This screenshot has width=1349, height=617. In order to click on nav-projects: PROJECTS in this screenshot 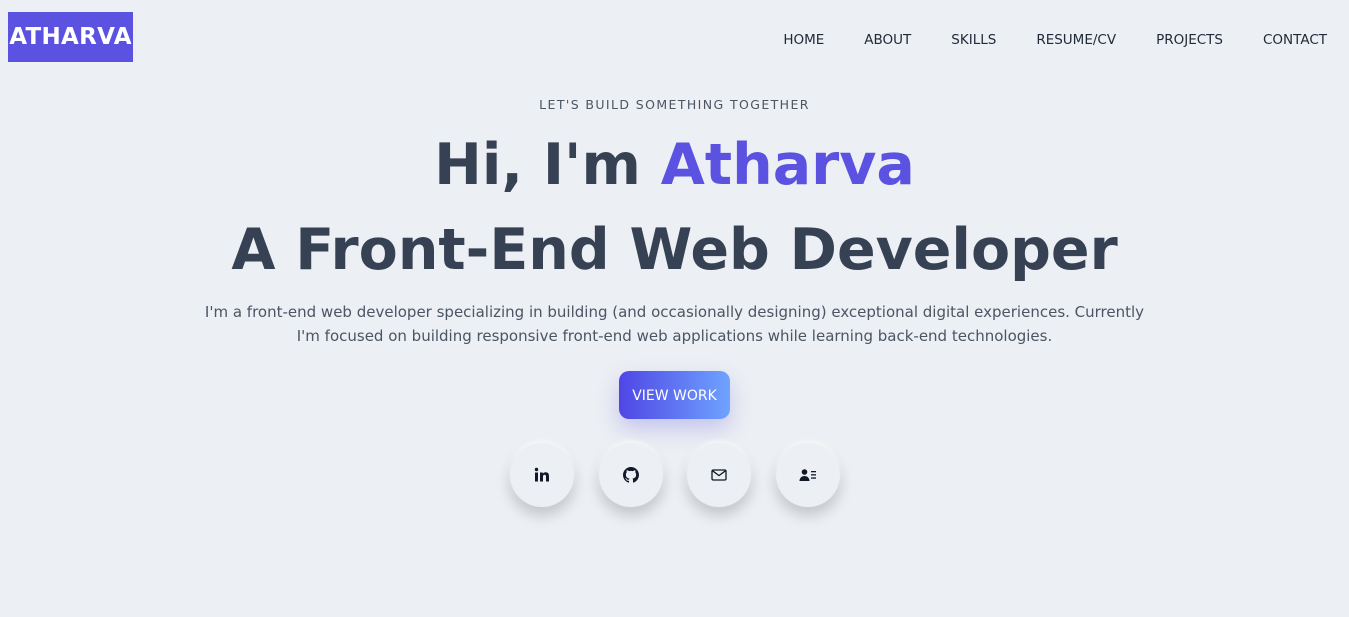, I will do `click(1189, 40)`.